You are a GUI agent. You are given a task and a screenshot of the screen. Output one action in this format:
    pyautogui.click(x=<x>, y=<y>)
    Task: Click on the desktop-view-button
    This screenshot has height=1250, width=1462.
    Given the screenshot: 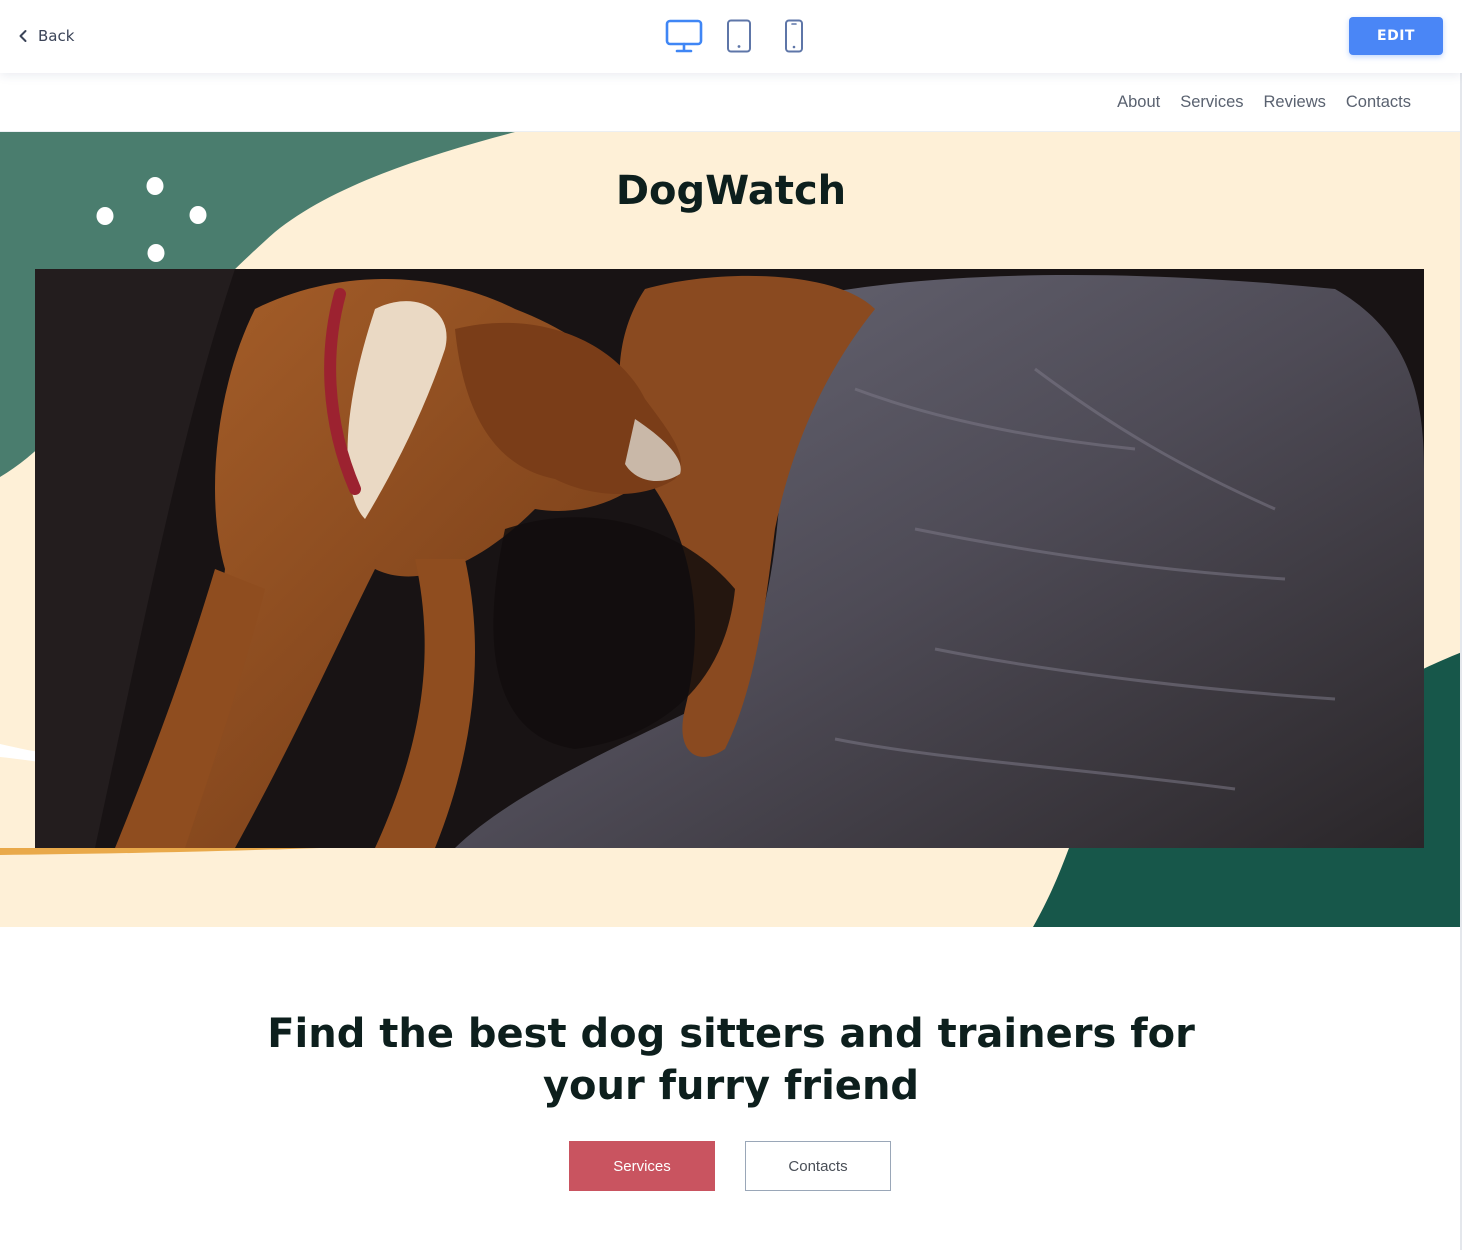 What is the action you would take?
    pyautogui.click(x=684, y=36)
    